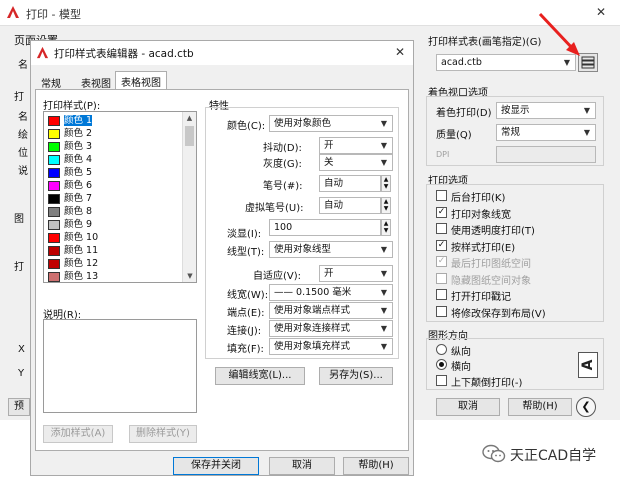 Image resolution: width=620 pixels, height=482 pixels. Describe the element at coordinates (23, 135) in the screenshot. I see `side-letter: 绘` at that location.